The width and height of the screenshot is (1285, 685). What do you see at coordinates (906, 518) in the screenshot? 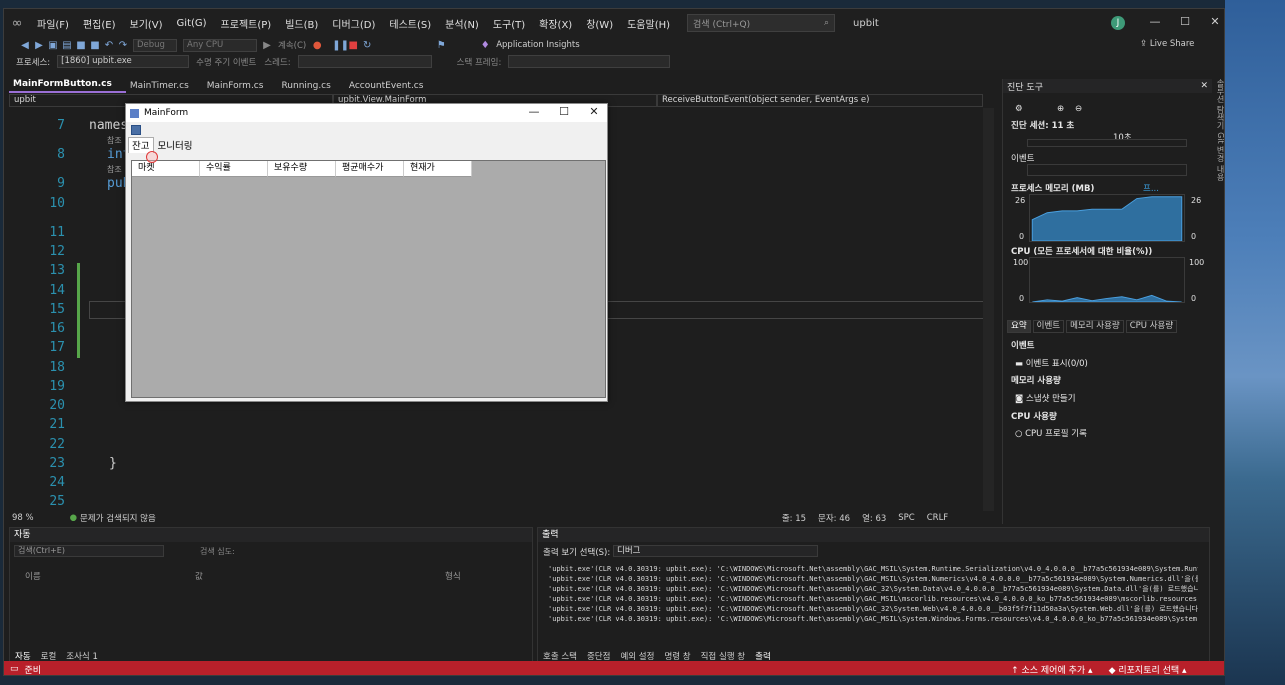
I see `spacing-indicator: SPC` at bounding box center [906, 518].